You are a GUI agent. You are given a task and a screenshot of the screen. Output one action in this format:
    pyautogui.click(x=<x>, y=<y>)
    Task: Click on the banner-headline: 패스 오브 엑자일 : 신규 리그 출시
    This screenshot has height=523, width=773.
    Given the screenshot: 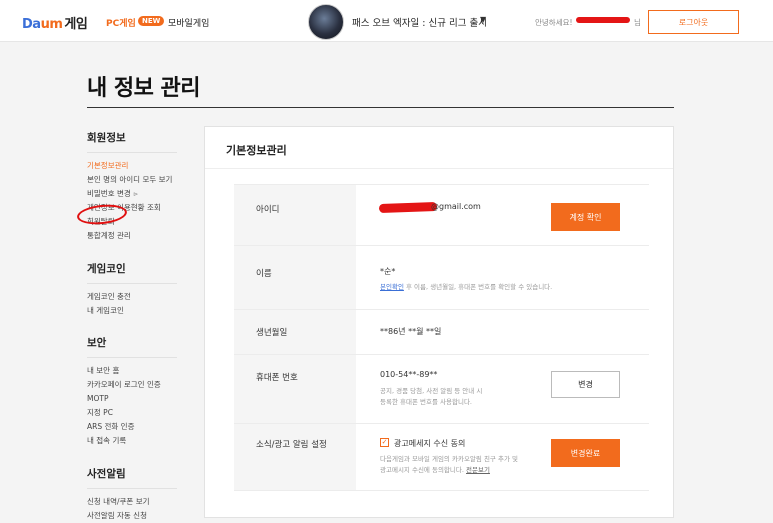 What is the action you would take?
    pyautogui.click(x=419, y=22)
    